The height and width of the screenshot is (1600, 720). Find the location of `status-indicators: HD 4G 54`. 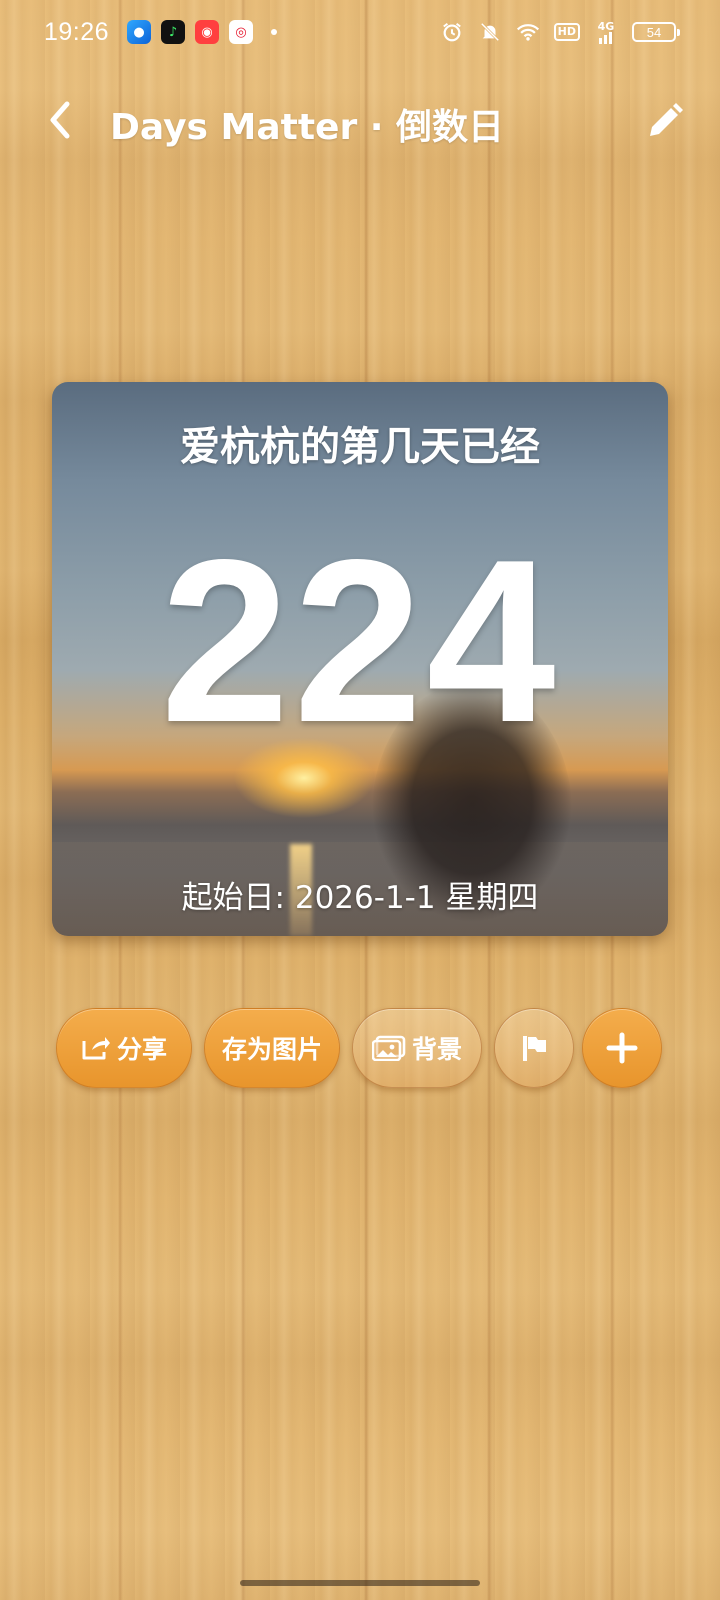

status-indicators: HD 4G 54 is located at coordinates (560, 32).